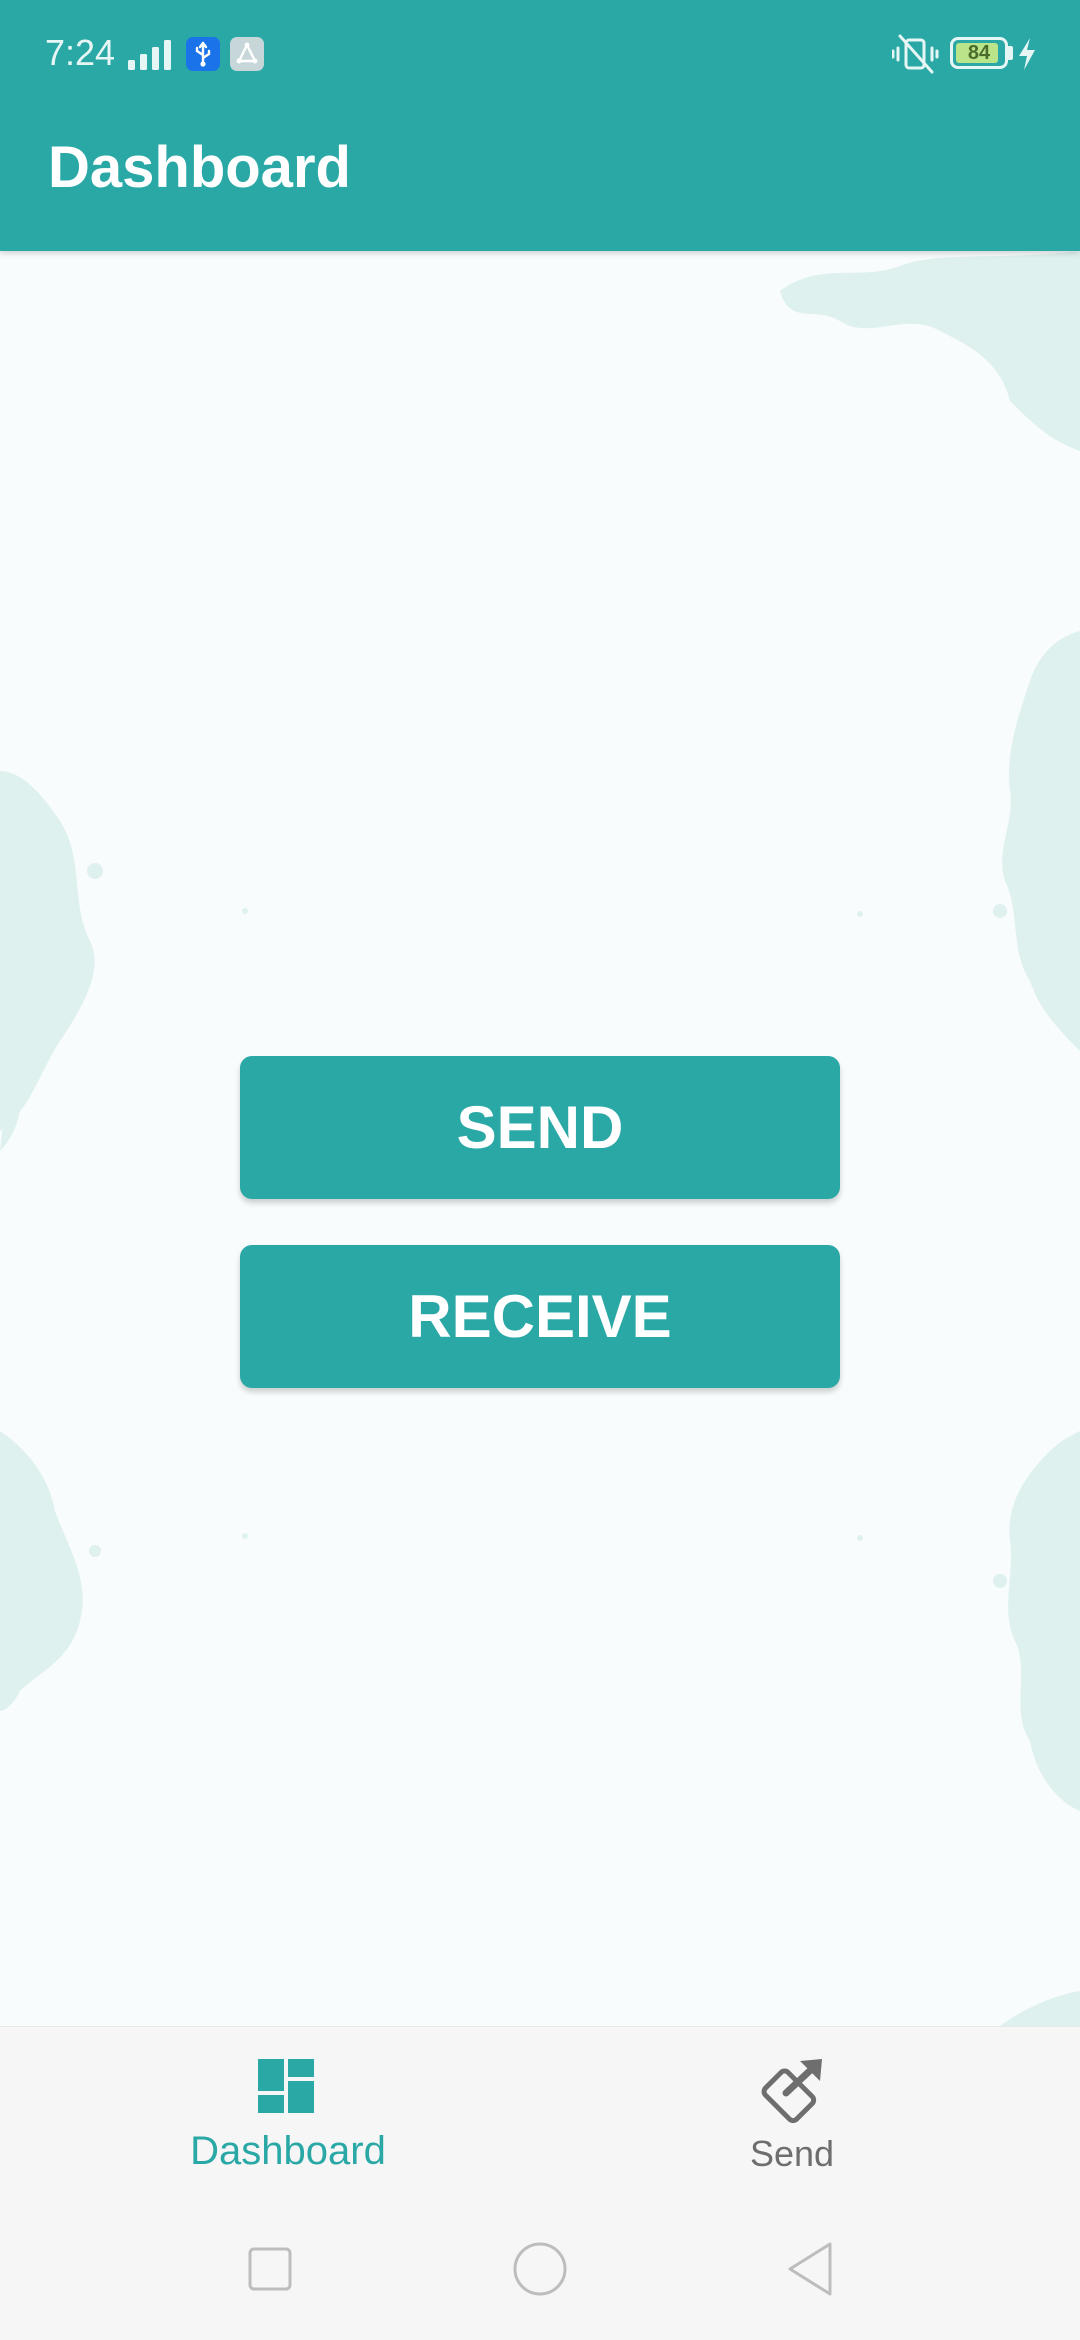 This screenshot has height=2340, width=1080. What do you see at coordinates (791, 2091) in the screenshot?
I see `send-phone-icon` at bounding box center [791, 2091].